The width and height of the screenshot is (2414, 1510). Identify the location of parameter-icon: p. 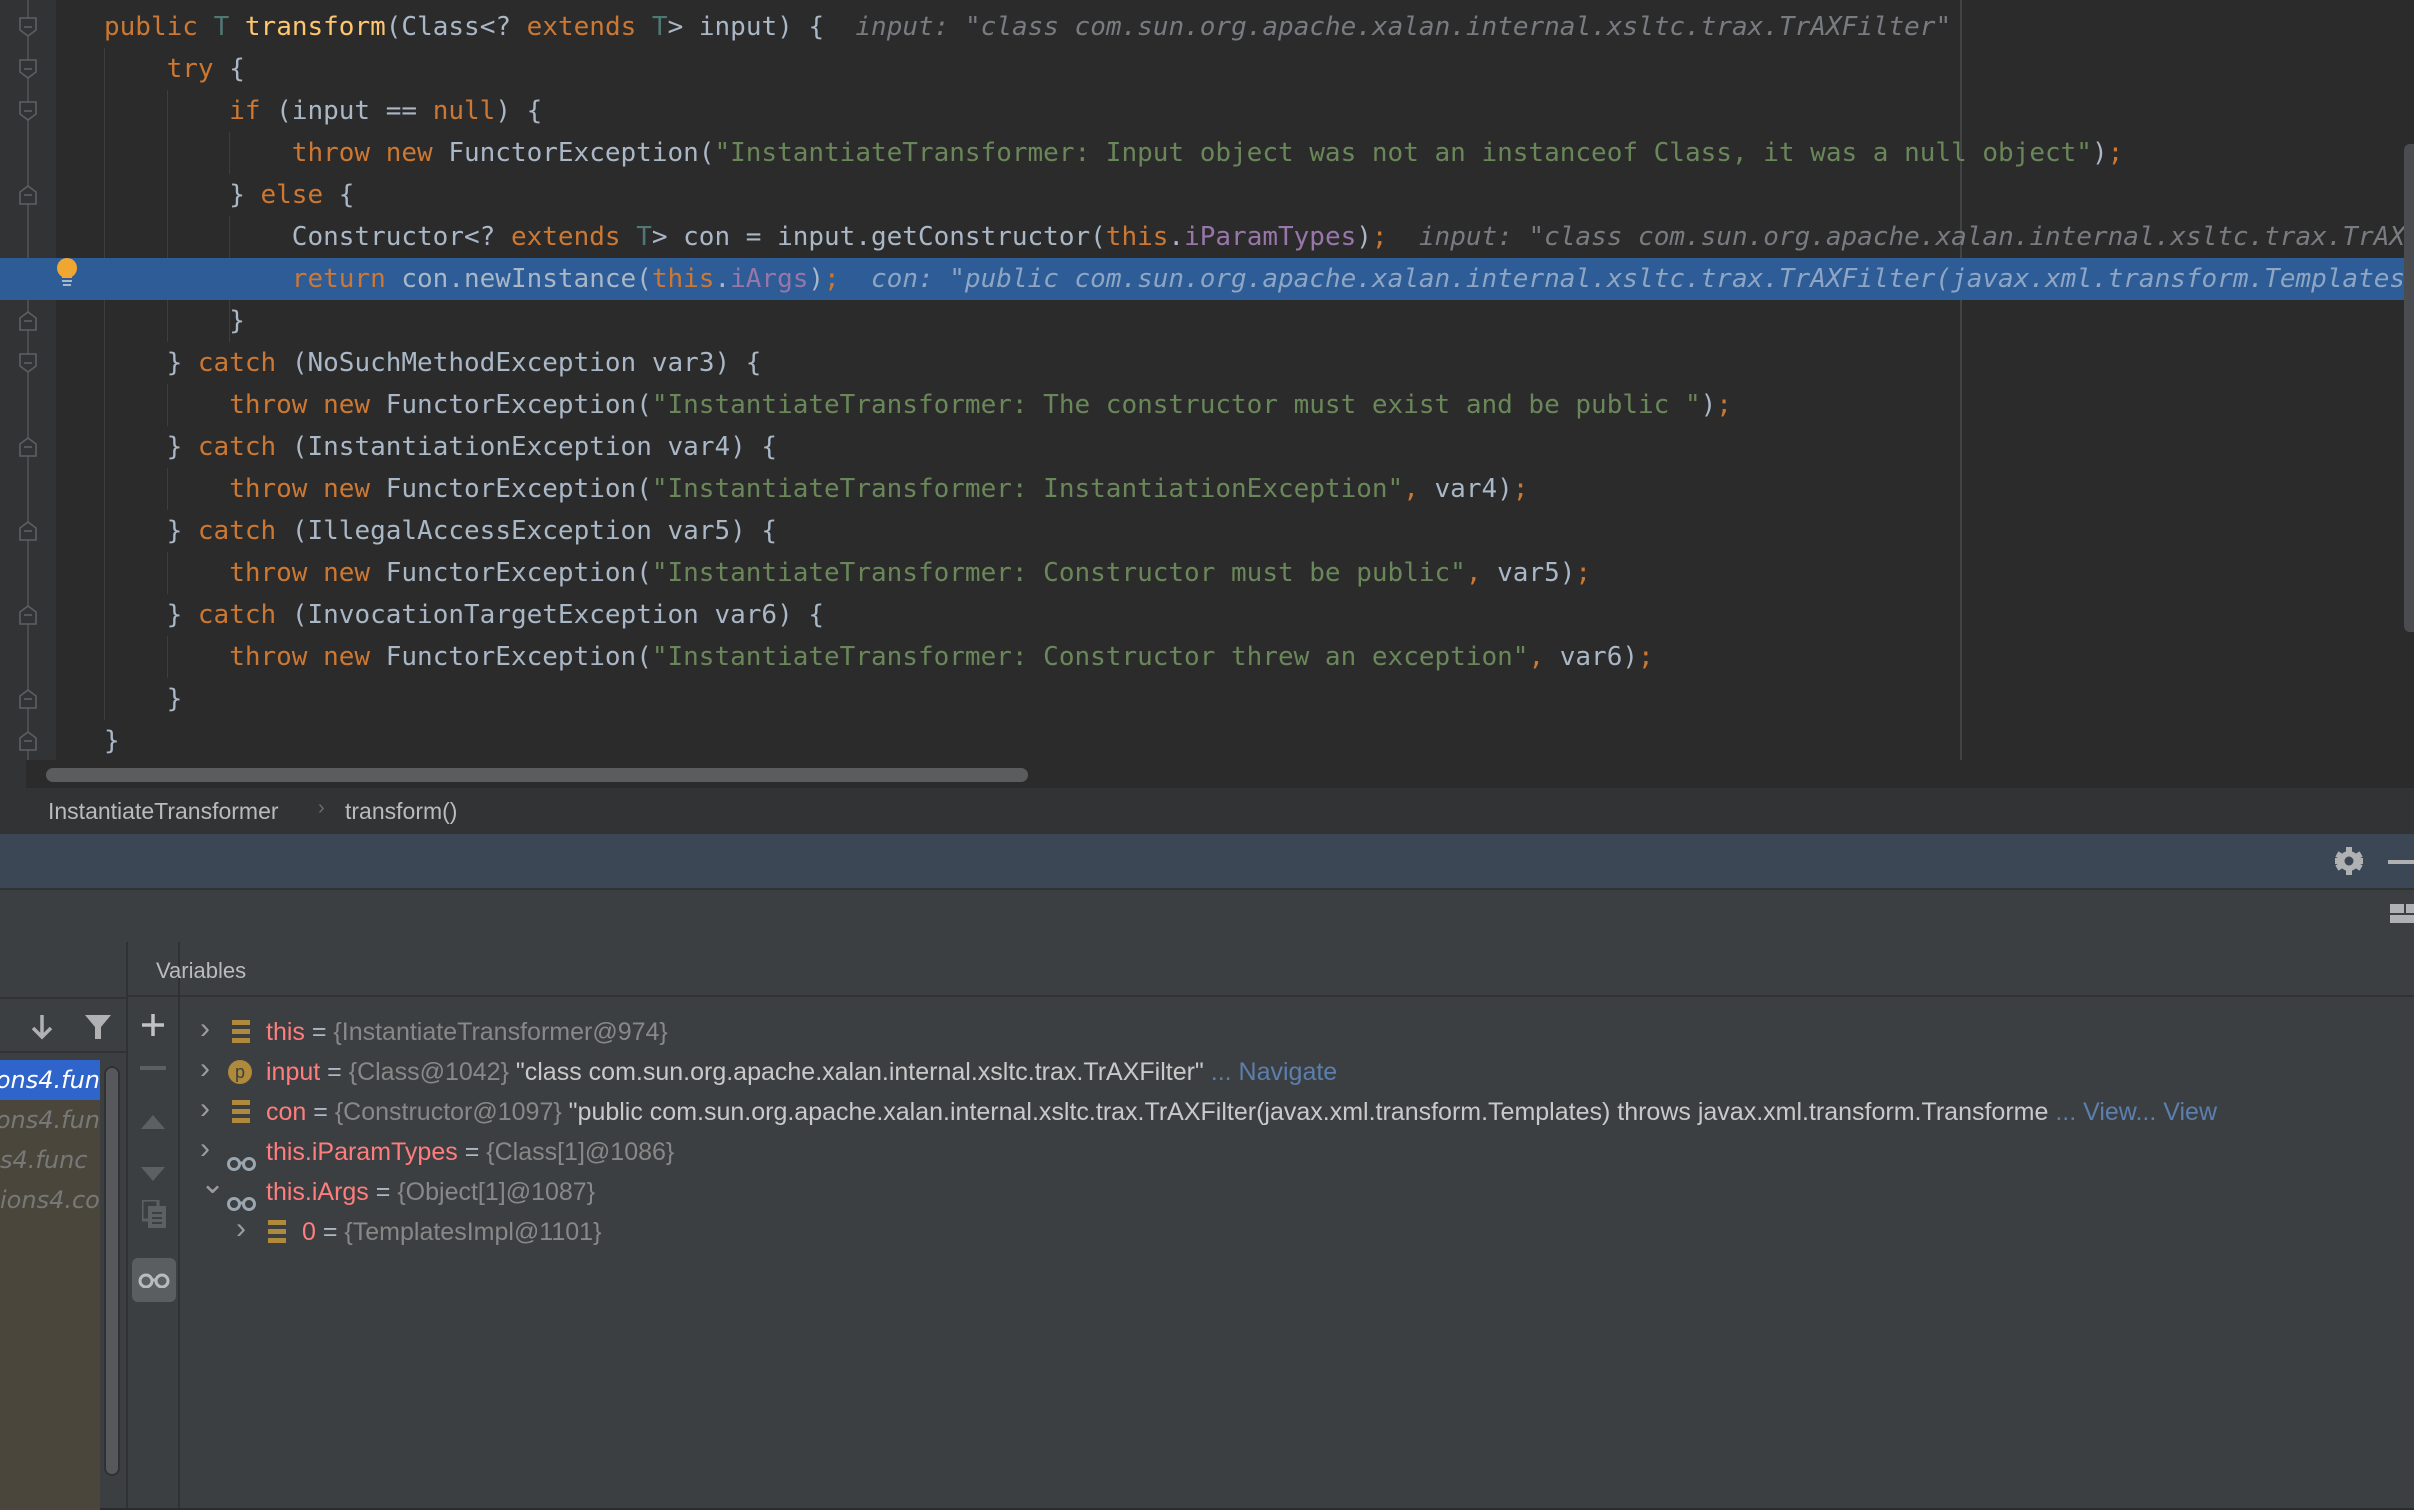
(240, 1072).